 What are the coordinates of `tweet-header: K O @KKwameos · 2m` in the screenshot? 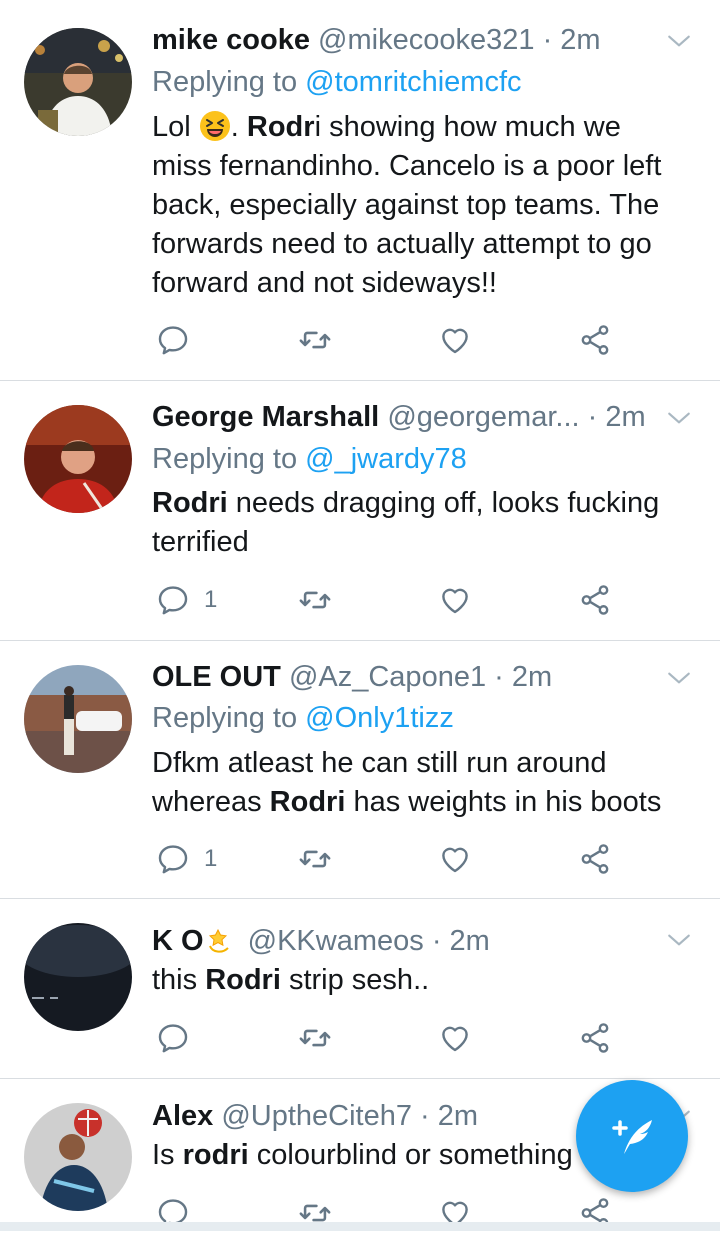 It's located at (416, 941).